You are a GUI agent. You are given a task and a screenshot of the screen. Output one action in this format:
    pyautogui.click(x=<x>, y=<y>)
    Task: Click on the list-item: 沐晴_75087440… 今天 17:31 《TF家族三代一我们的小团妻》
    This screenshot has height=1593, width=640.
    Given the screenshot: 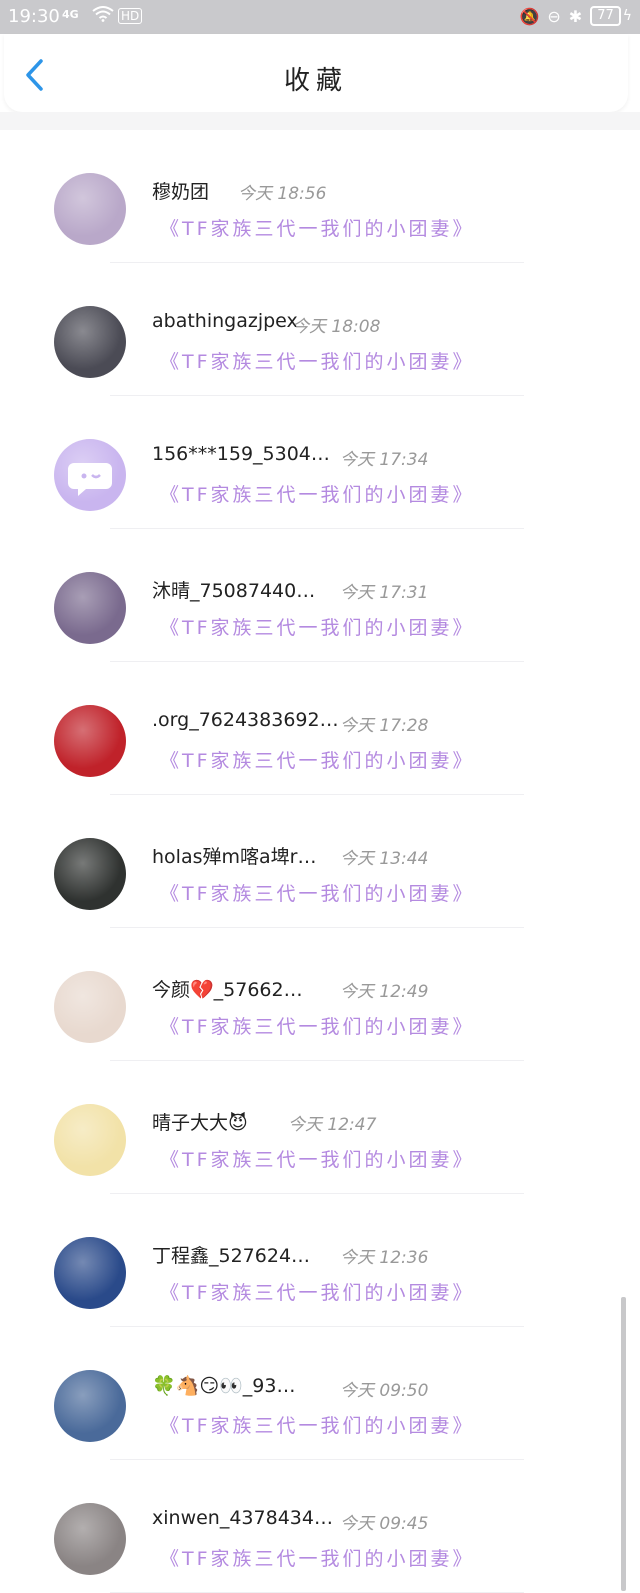 What is the action you would take?
    pyautogui.click(x=320, y=595)
    